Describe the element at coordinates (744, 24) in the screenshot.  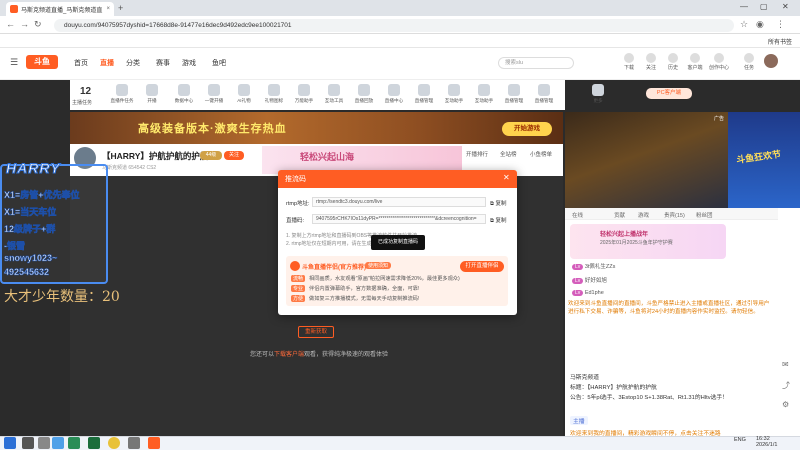
I see `bookmark-star-icon: ☆` at that location.